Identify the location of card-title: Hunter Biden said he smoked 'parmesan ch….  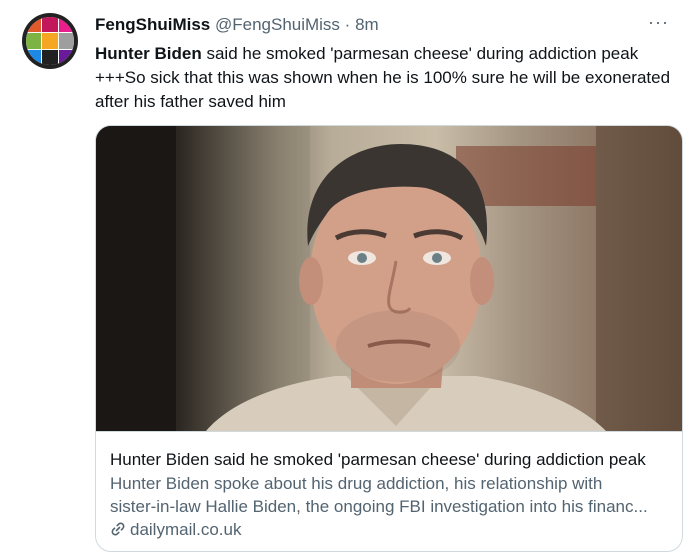
(389, 459).